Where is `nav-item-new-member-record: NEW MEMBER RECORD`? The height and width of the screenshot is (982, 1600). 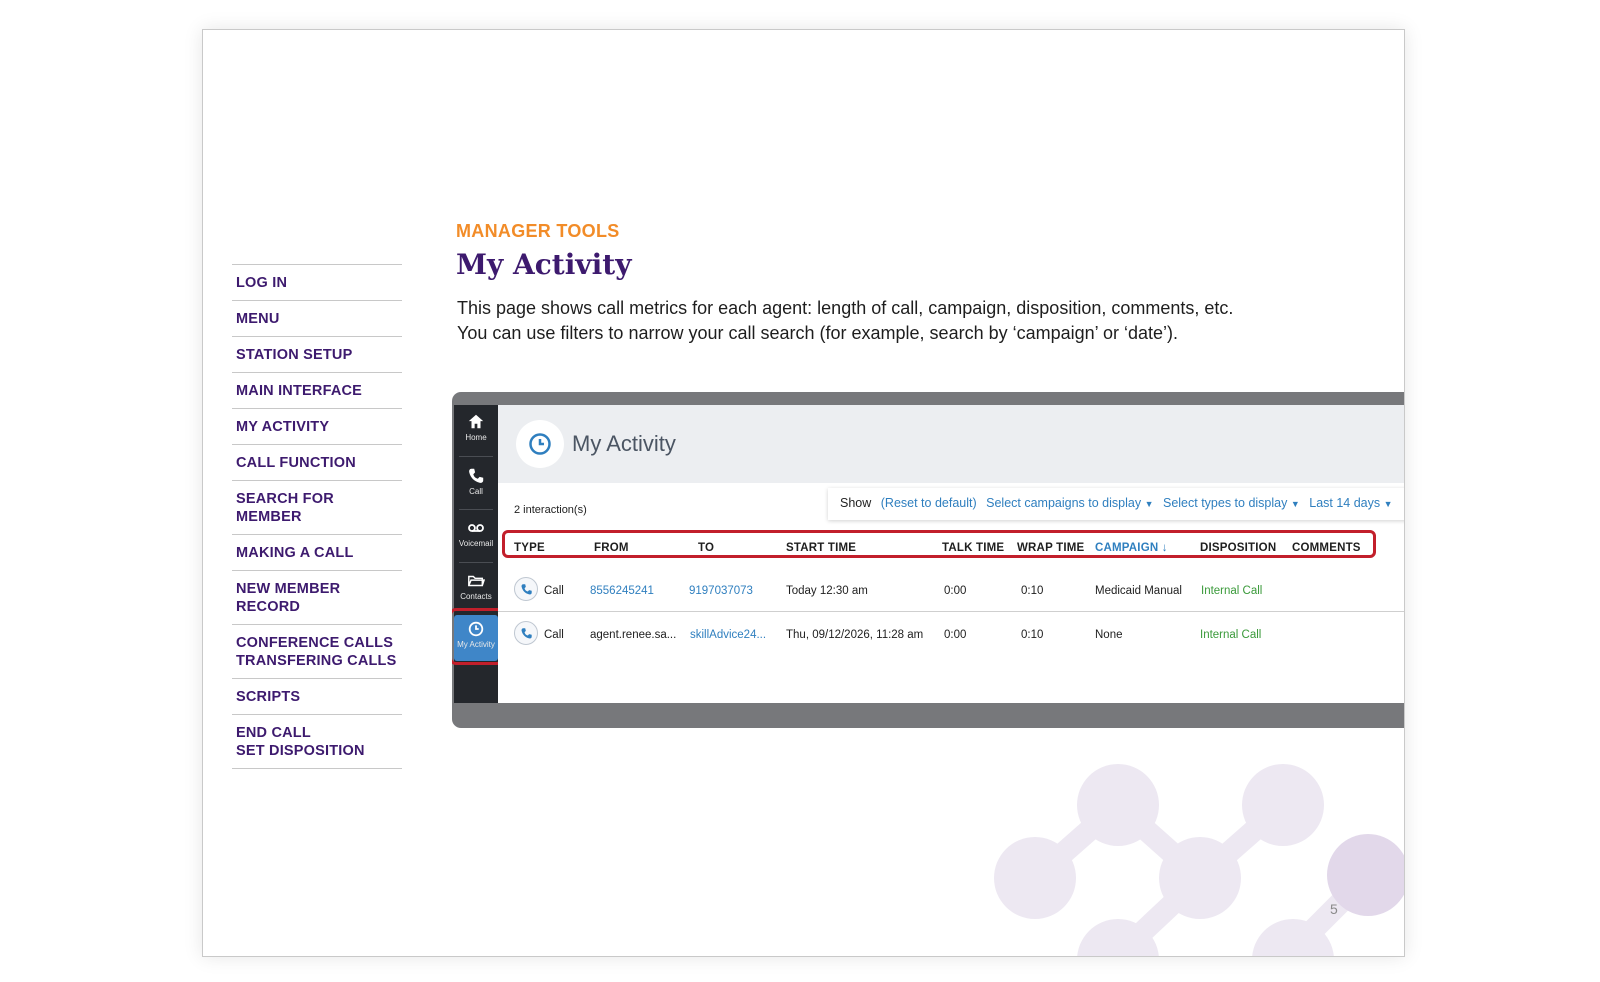 nav-item-new-member-record: NEW MEMBER RECORD is located at coordinates (317, 597).